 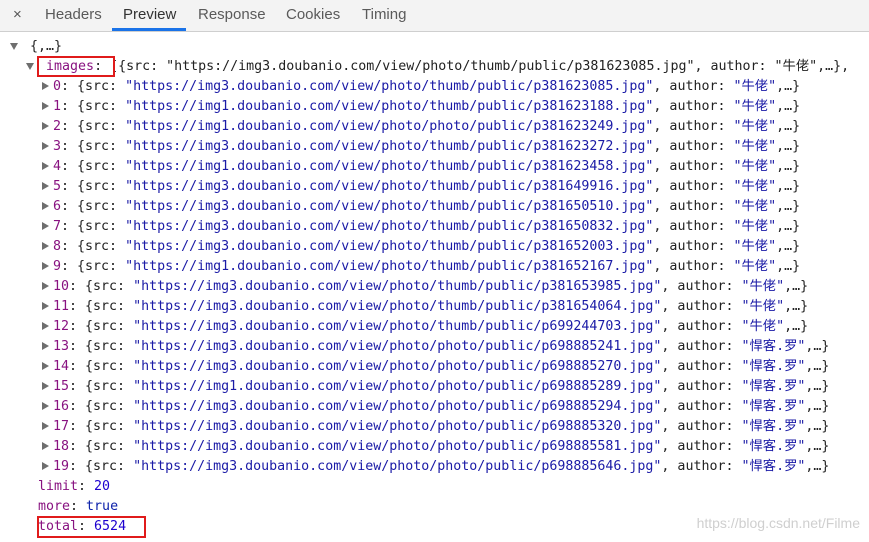 I want to click on tab-timing: Timing, so click(x=384, y=14).